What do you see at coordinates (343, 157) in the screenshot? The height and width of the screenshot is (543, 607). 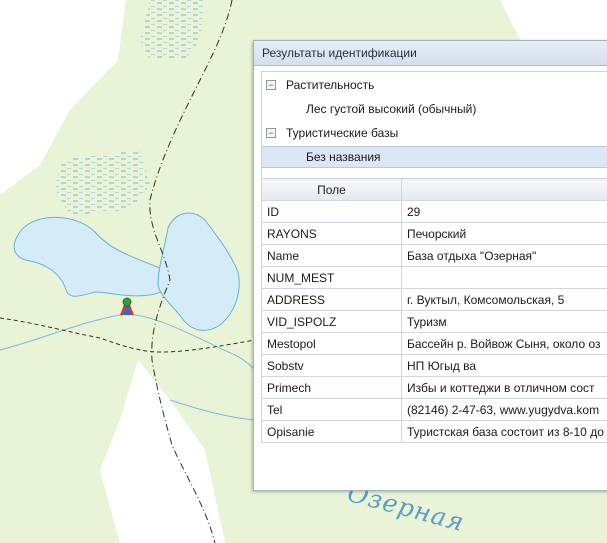 I see `tree-item-label: Без названия` at bounding box center [343, 157].